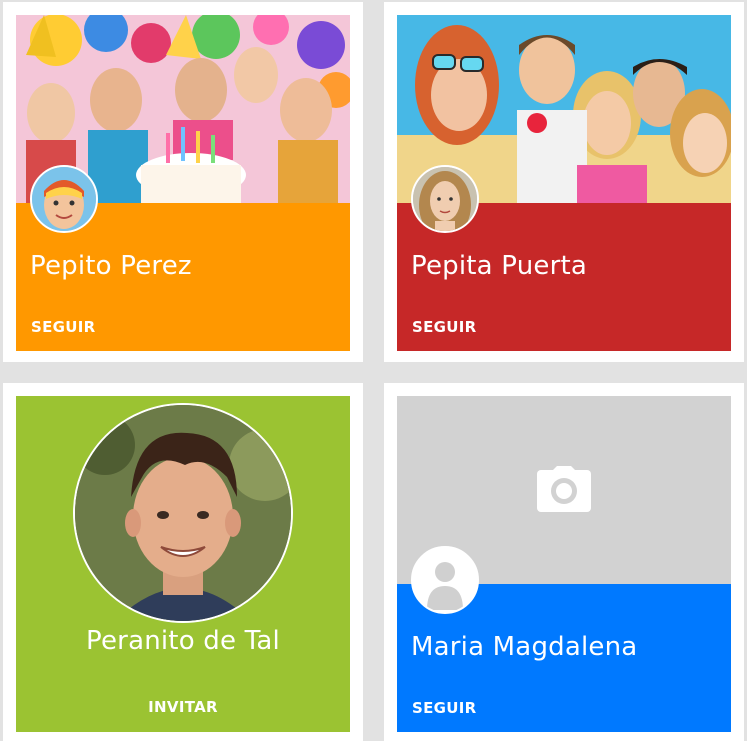 The image size is (747, 741). Describe the element at coordinates (524, 647) in the screenshot. I see `profile-name: Maria Magdalena` at that location.